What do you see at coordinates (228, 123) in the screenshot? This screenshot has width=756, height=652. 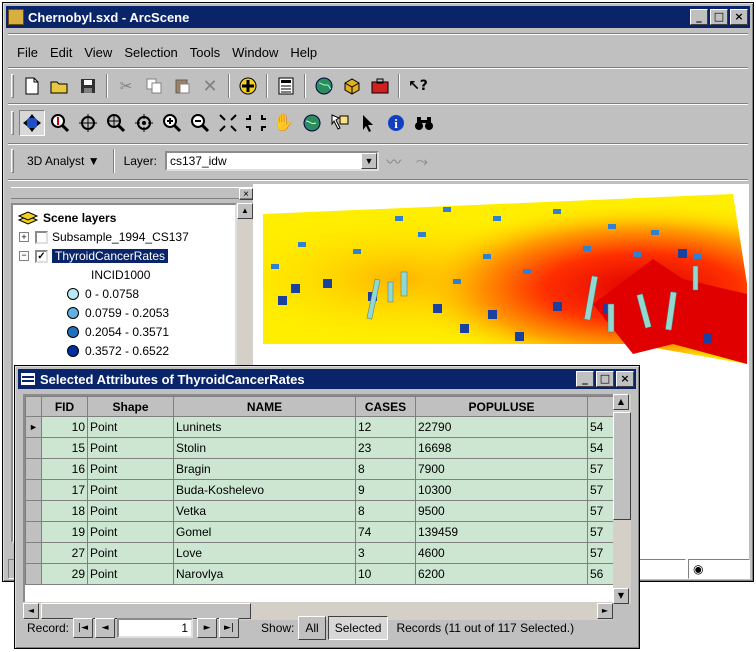 I see `fixed-zoom-in-icon` at bounding box center [228, 123].